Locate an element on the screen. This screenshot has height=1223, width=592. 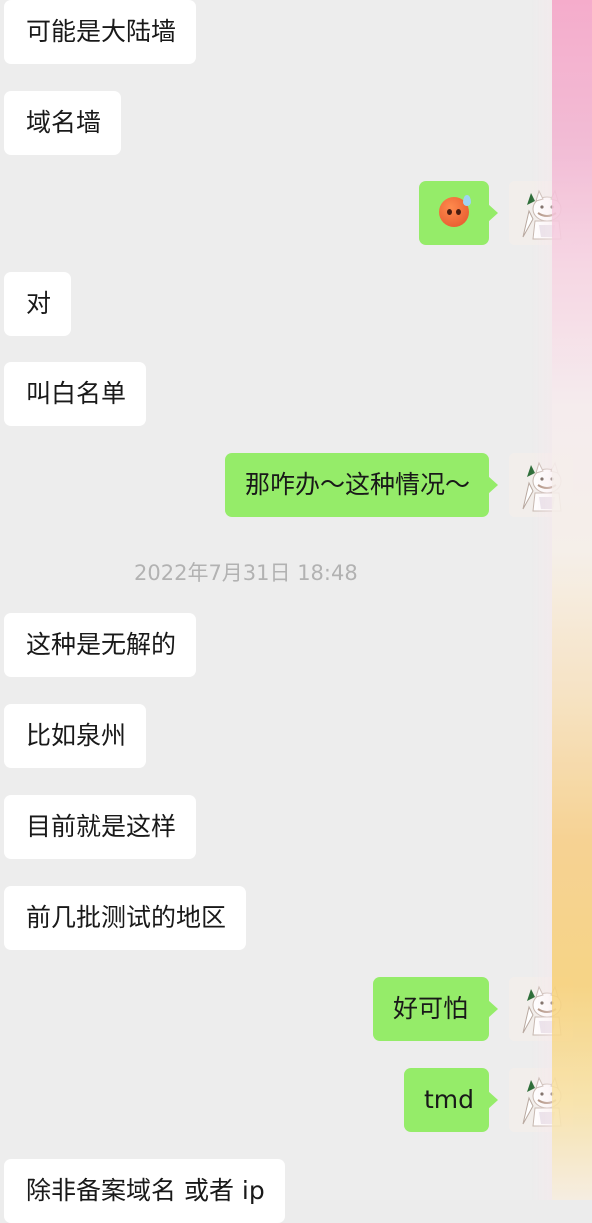
message-text: 除非备案域名 或者 ip is located at coordinates (145, 1190).